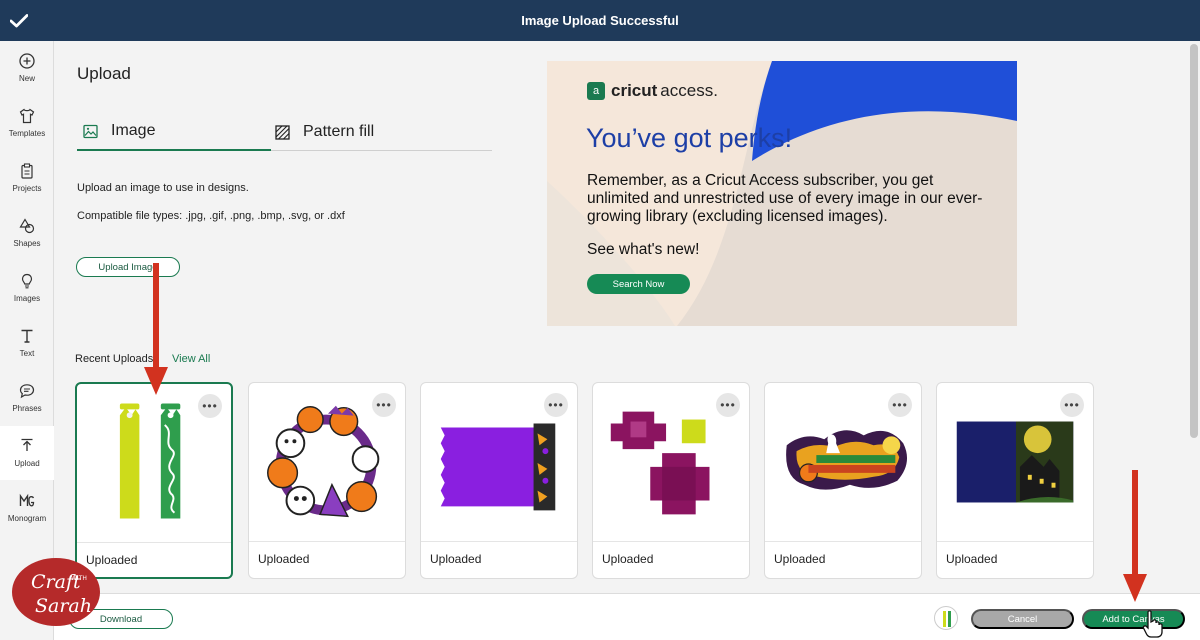 Image resolution: width=1200 pixels, height=640 pixels. What do you see at coordinates (191, 359) in the screenshot?
I see `view-all-link: View All` at bounding box center [191, 359].